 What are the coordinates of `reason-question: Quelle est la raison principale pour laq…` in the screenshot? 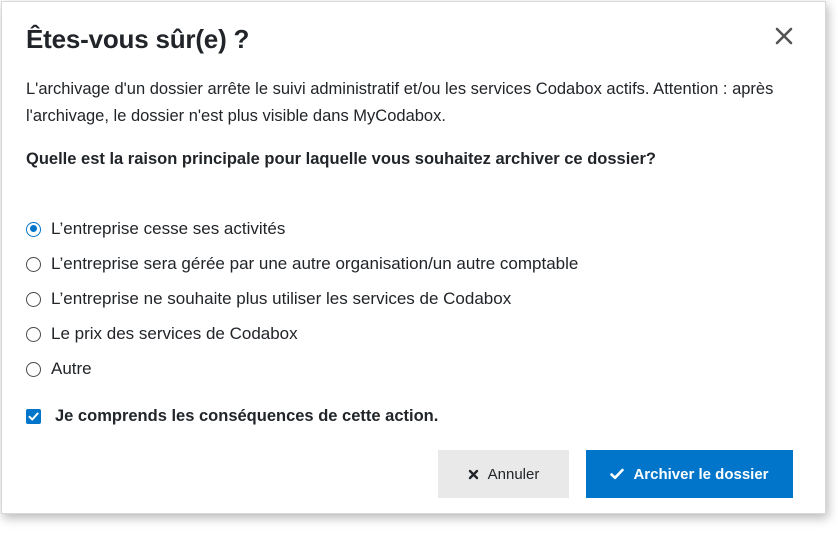 It's located at (341, 159).